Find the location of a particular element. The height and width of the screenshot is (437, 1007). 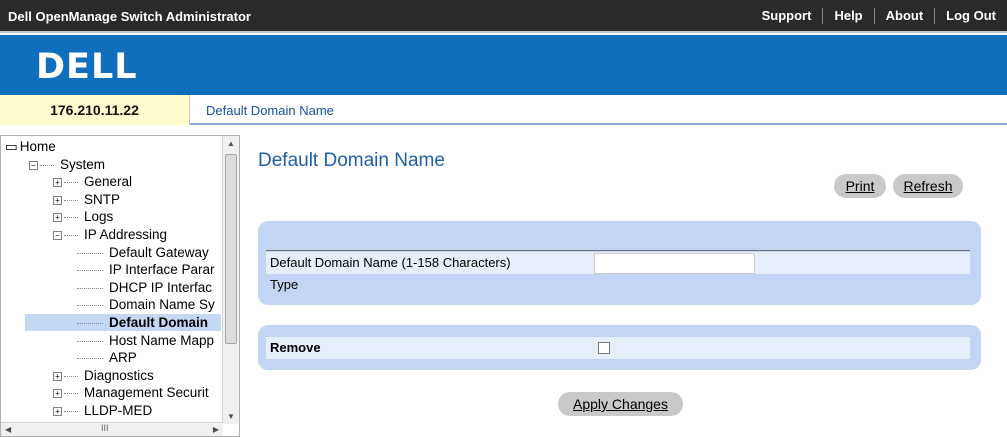

nav-item-label: Home is located at coordinates (37, 146).